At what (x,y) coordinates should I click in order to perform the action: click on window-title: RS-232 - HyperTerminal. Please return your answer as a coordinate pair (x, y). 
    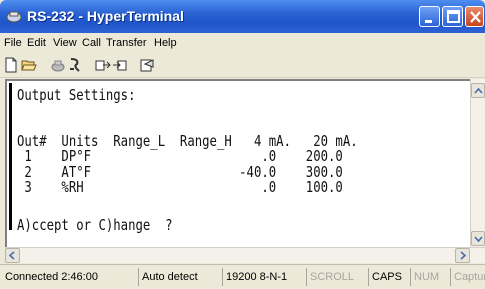
    Looking at the image, I should click on (105, 16).